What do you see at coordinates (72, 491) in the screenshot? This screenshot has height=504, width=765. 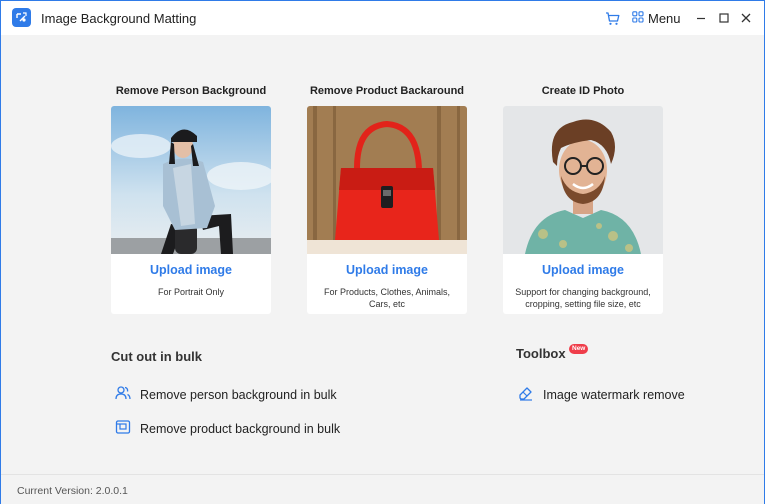 I see `version-label: Current Version: 2.0.0.1` at bounding box center [72, 491].